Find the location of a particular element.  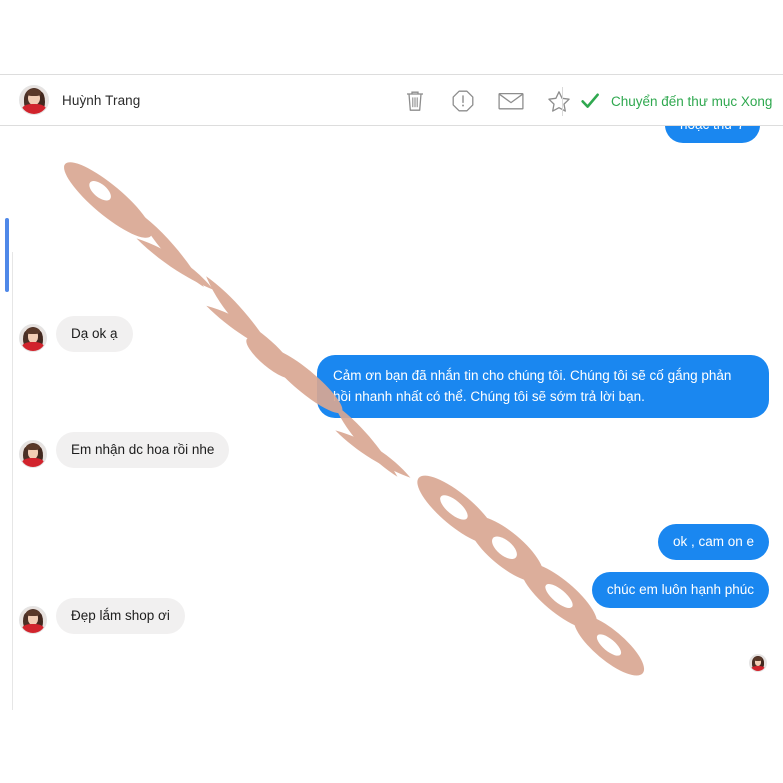

thread-scroll-indicator is located at coordinates (7, 255).